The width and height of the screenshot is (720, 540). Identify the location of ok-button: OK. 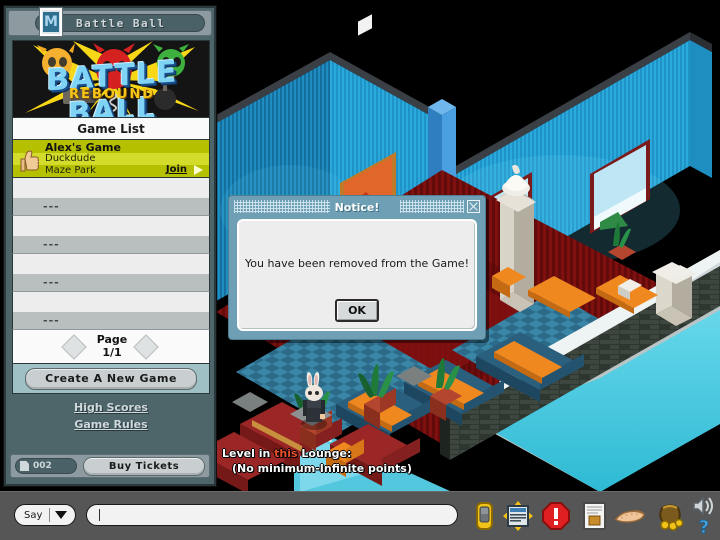
(357, 310).